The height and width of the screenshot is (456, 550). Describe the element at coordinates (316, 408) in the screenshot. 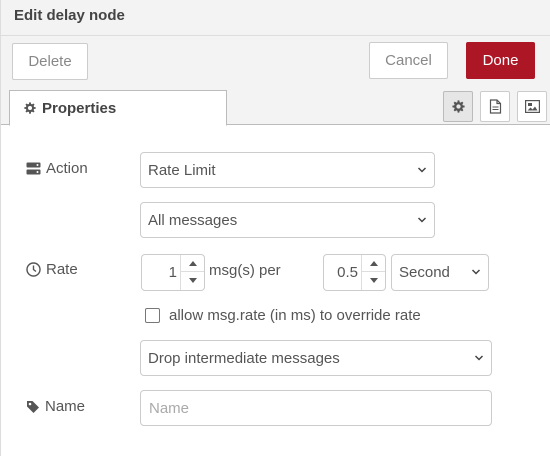

I see `name-input` at that location.